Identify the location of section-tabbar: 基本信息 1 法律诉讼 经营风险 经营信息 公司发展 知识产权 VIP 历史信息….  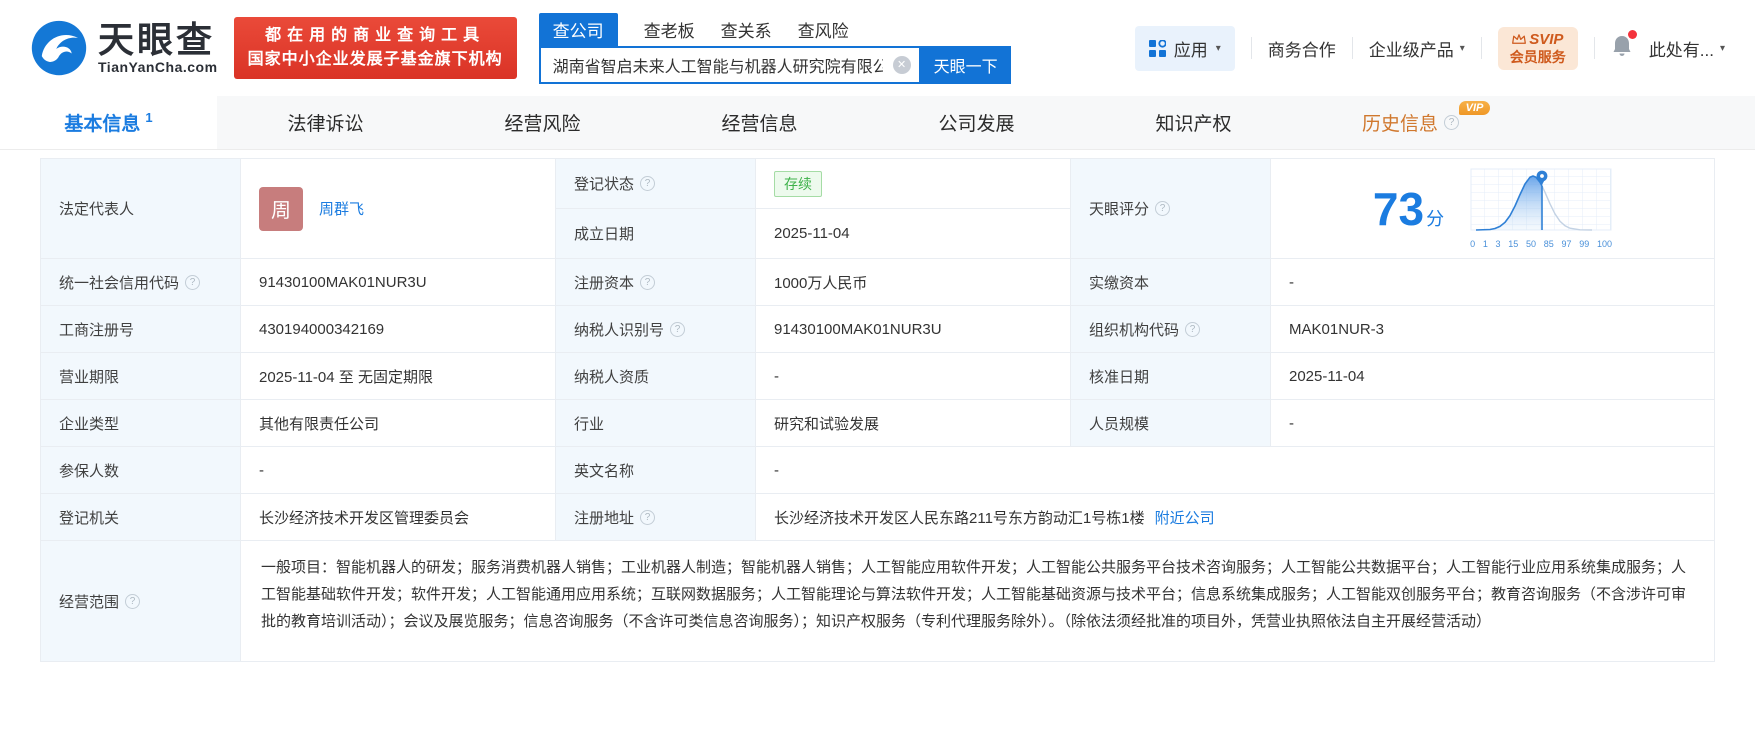
(877, 123).